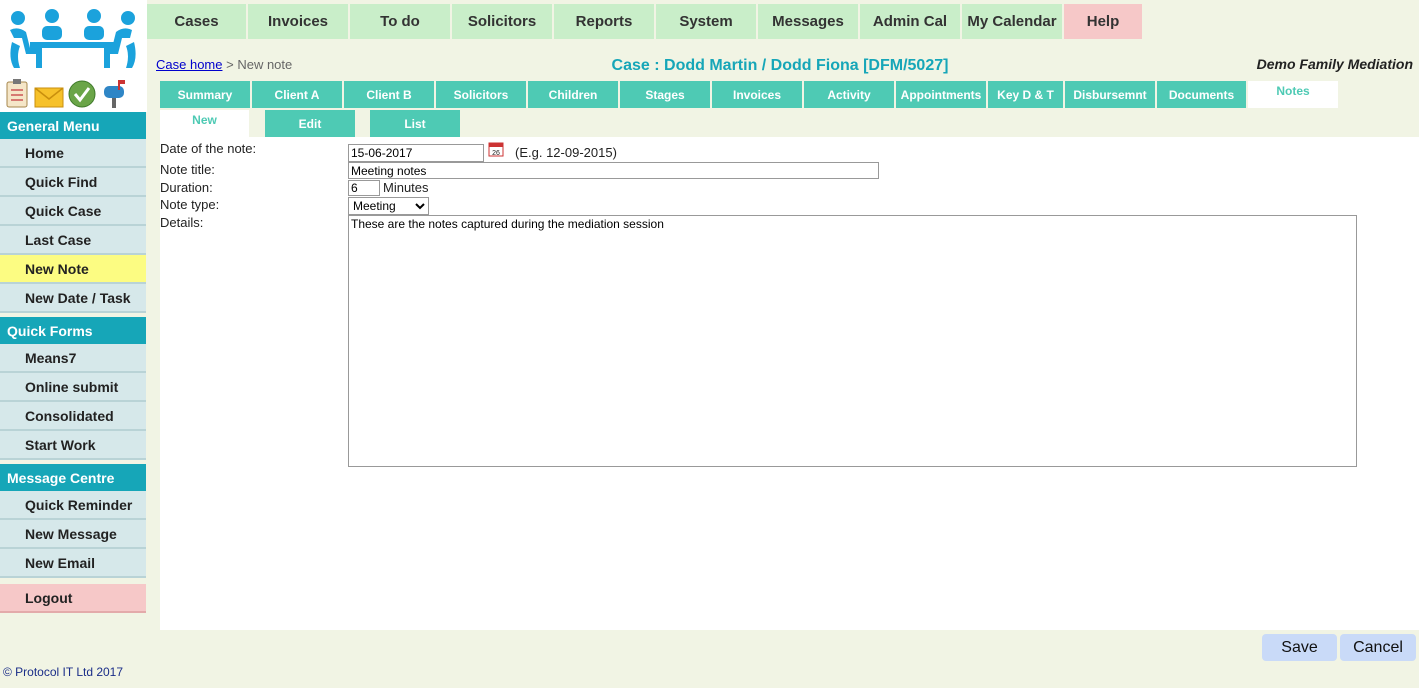  I want to click on sidebar-item-consolidated: Consolidated, so click(73, 416).